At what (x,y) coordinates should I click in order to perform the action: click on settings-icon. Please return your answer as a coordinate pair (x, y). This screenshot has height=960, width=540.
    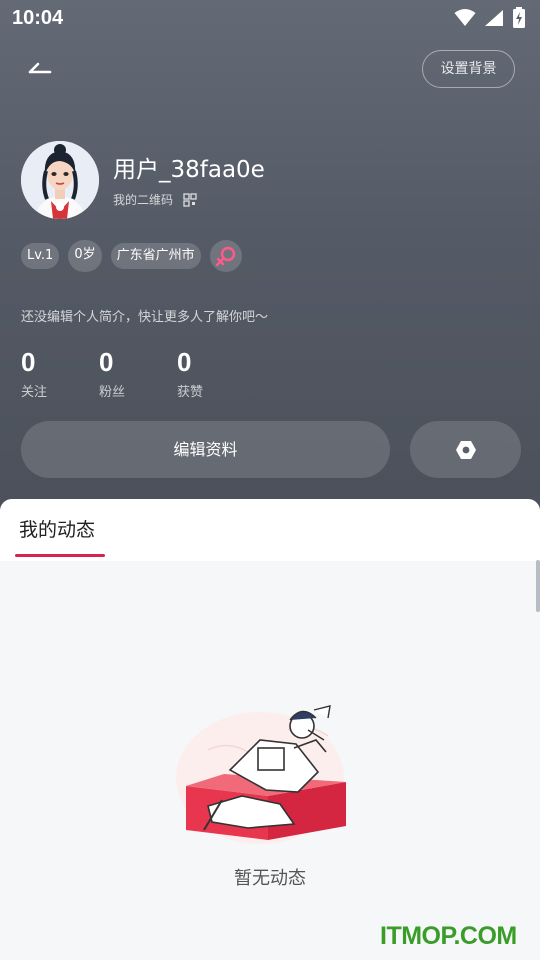
    Looking at the image, I should click on (465, 449).